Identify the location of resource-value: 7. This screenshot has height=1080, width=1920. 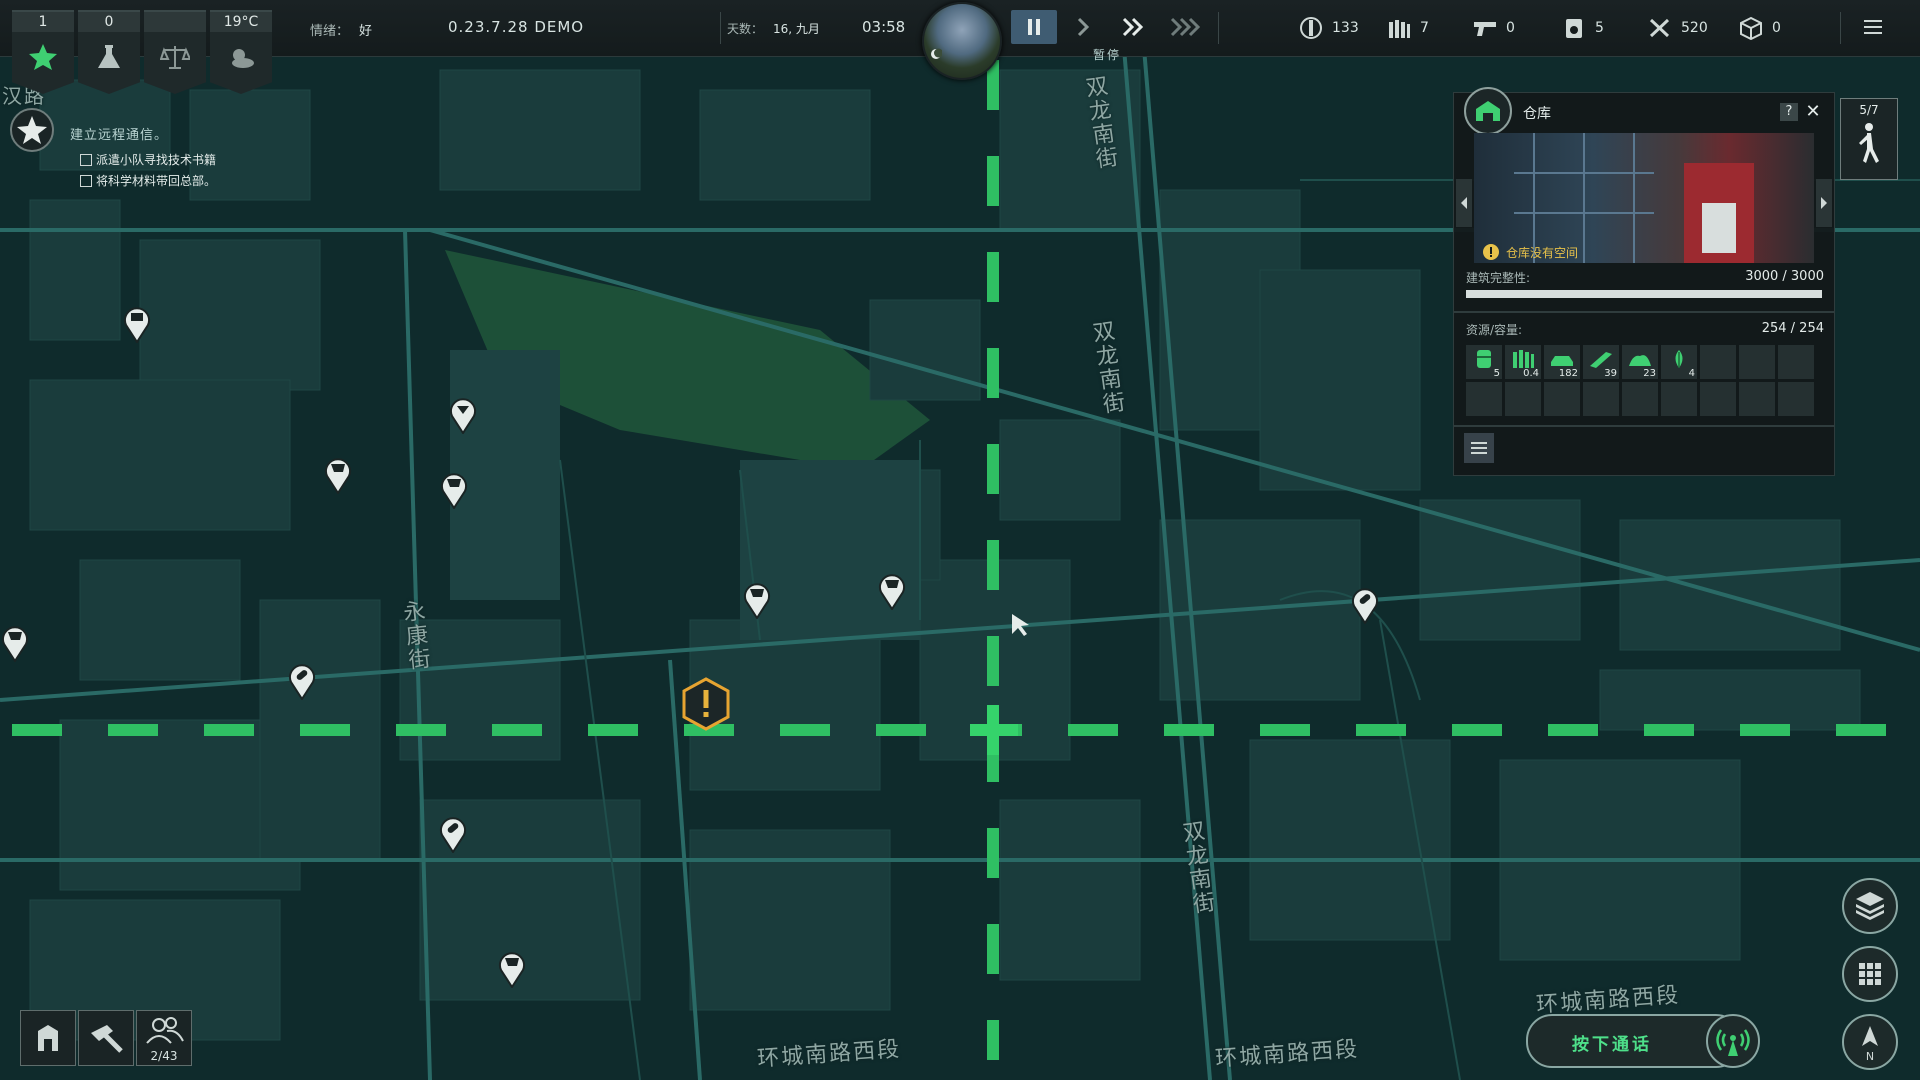
(1424, 28).